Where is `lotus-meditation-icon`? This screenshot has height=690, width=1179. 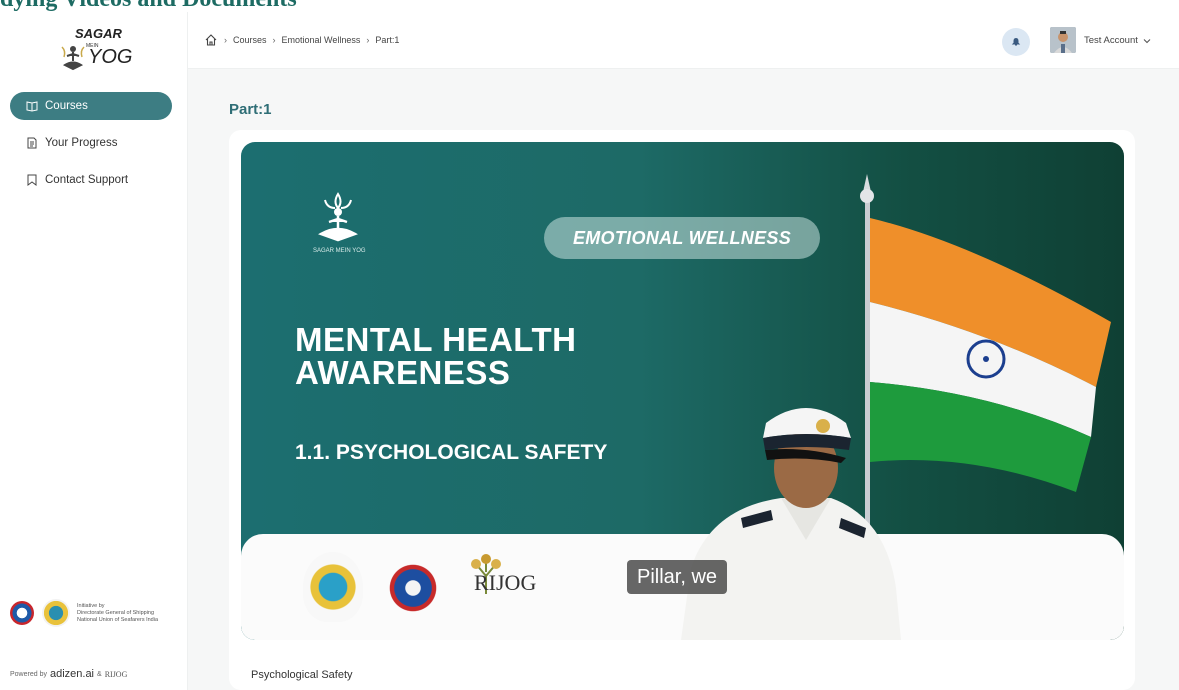 lotus-meditation-icon is located at coordinates (338, 217).